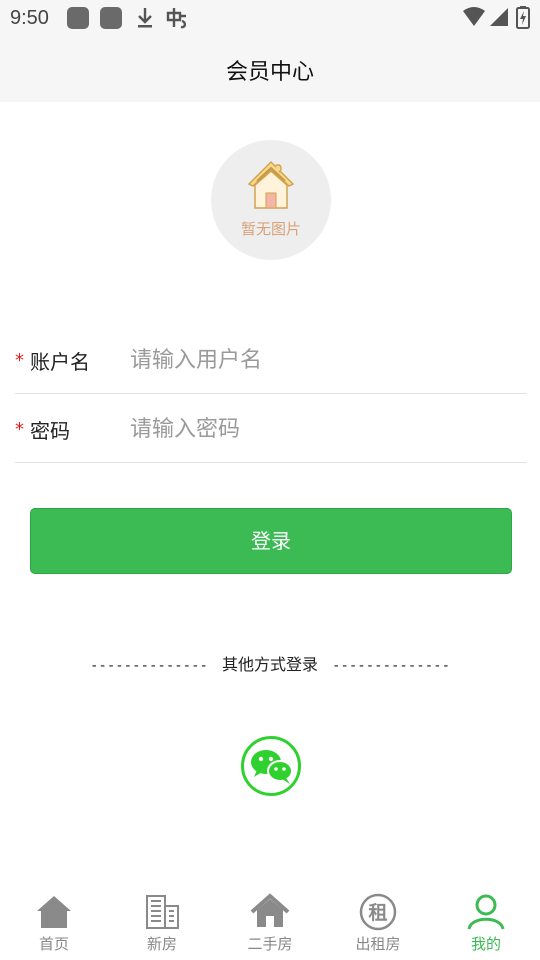 This screenshot has width=540, height=960. I want to click on user-icon, so click(486, 912).